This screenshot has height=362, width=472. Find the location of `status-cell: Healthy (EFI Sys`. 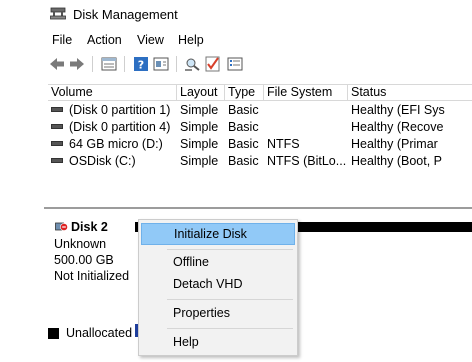

status-cell: Healthy (EFI Sys is located at coordinates (398, 110).